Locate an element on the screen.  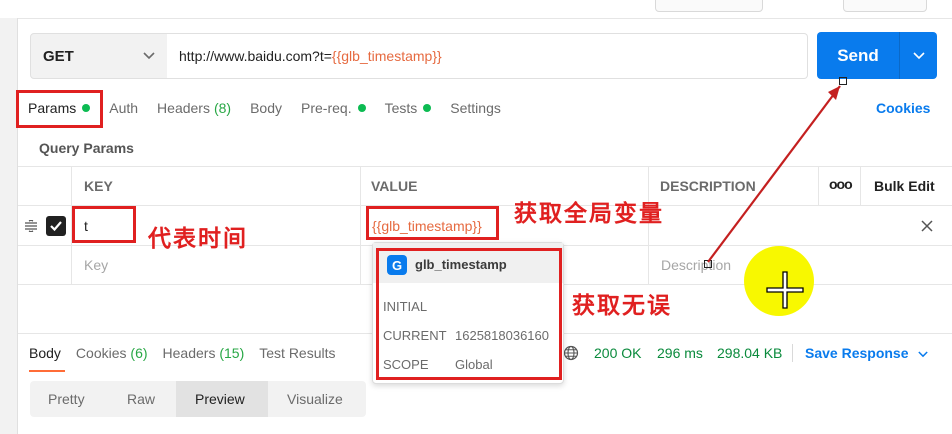
tab-label: Test Results is located at coordinates (297, 353).